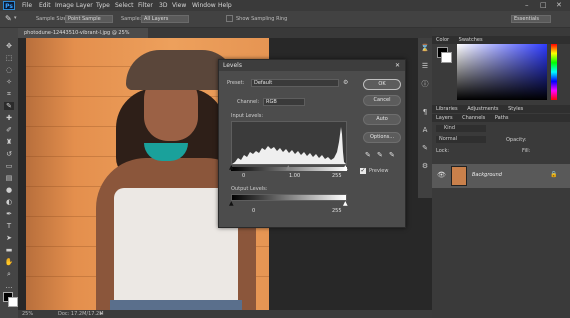 Image resolution: width=570 pixels, height=318 pixels. What do you see at coordinates (337, 176) in the screenshot?
I see `input-white-value: 255` at bounding box center [337, 176].